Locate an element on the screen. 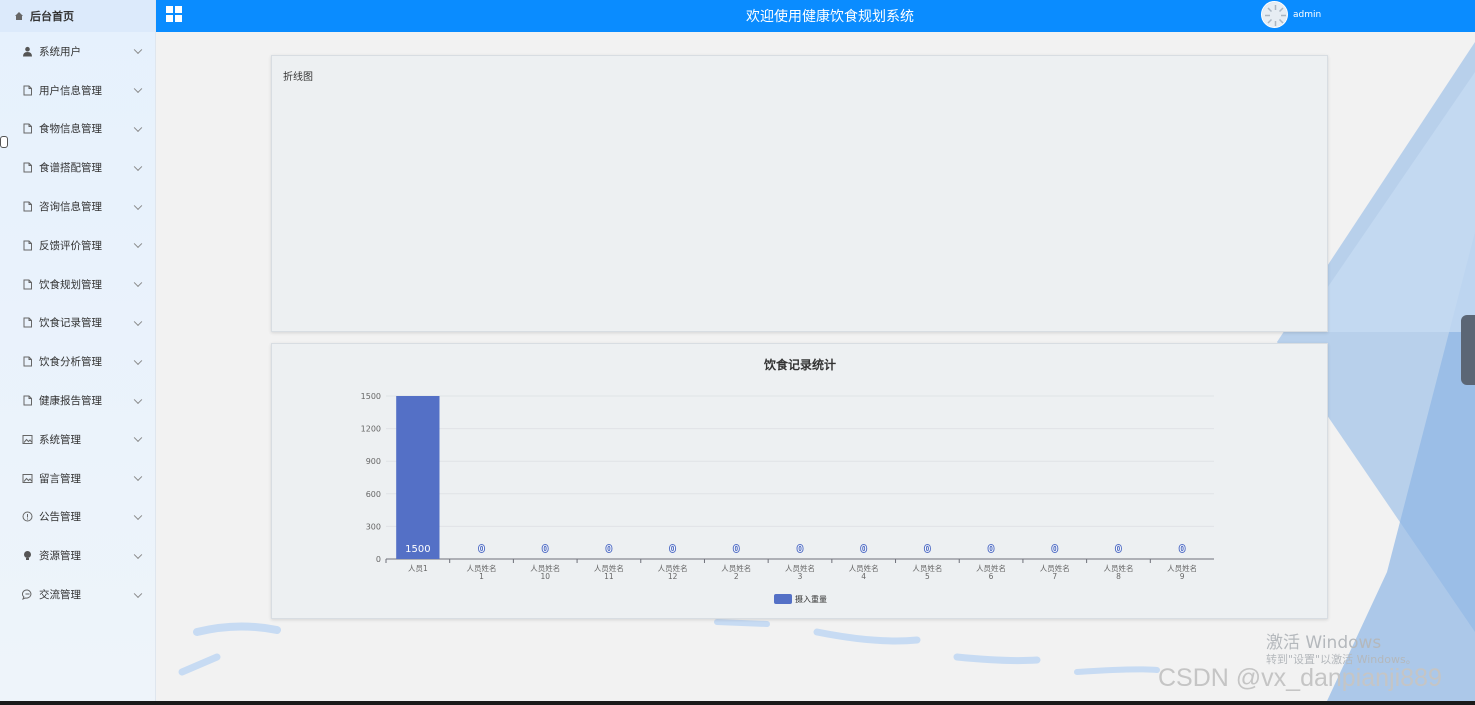 This screenshot has width=1475, height=705. sidebar-home-link: 后台首页 is located at coordinates (77, 16).